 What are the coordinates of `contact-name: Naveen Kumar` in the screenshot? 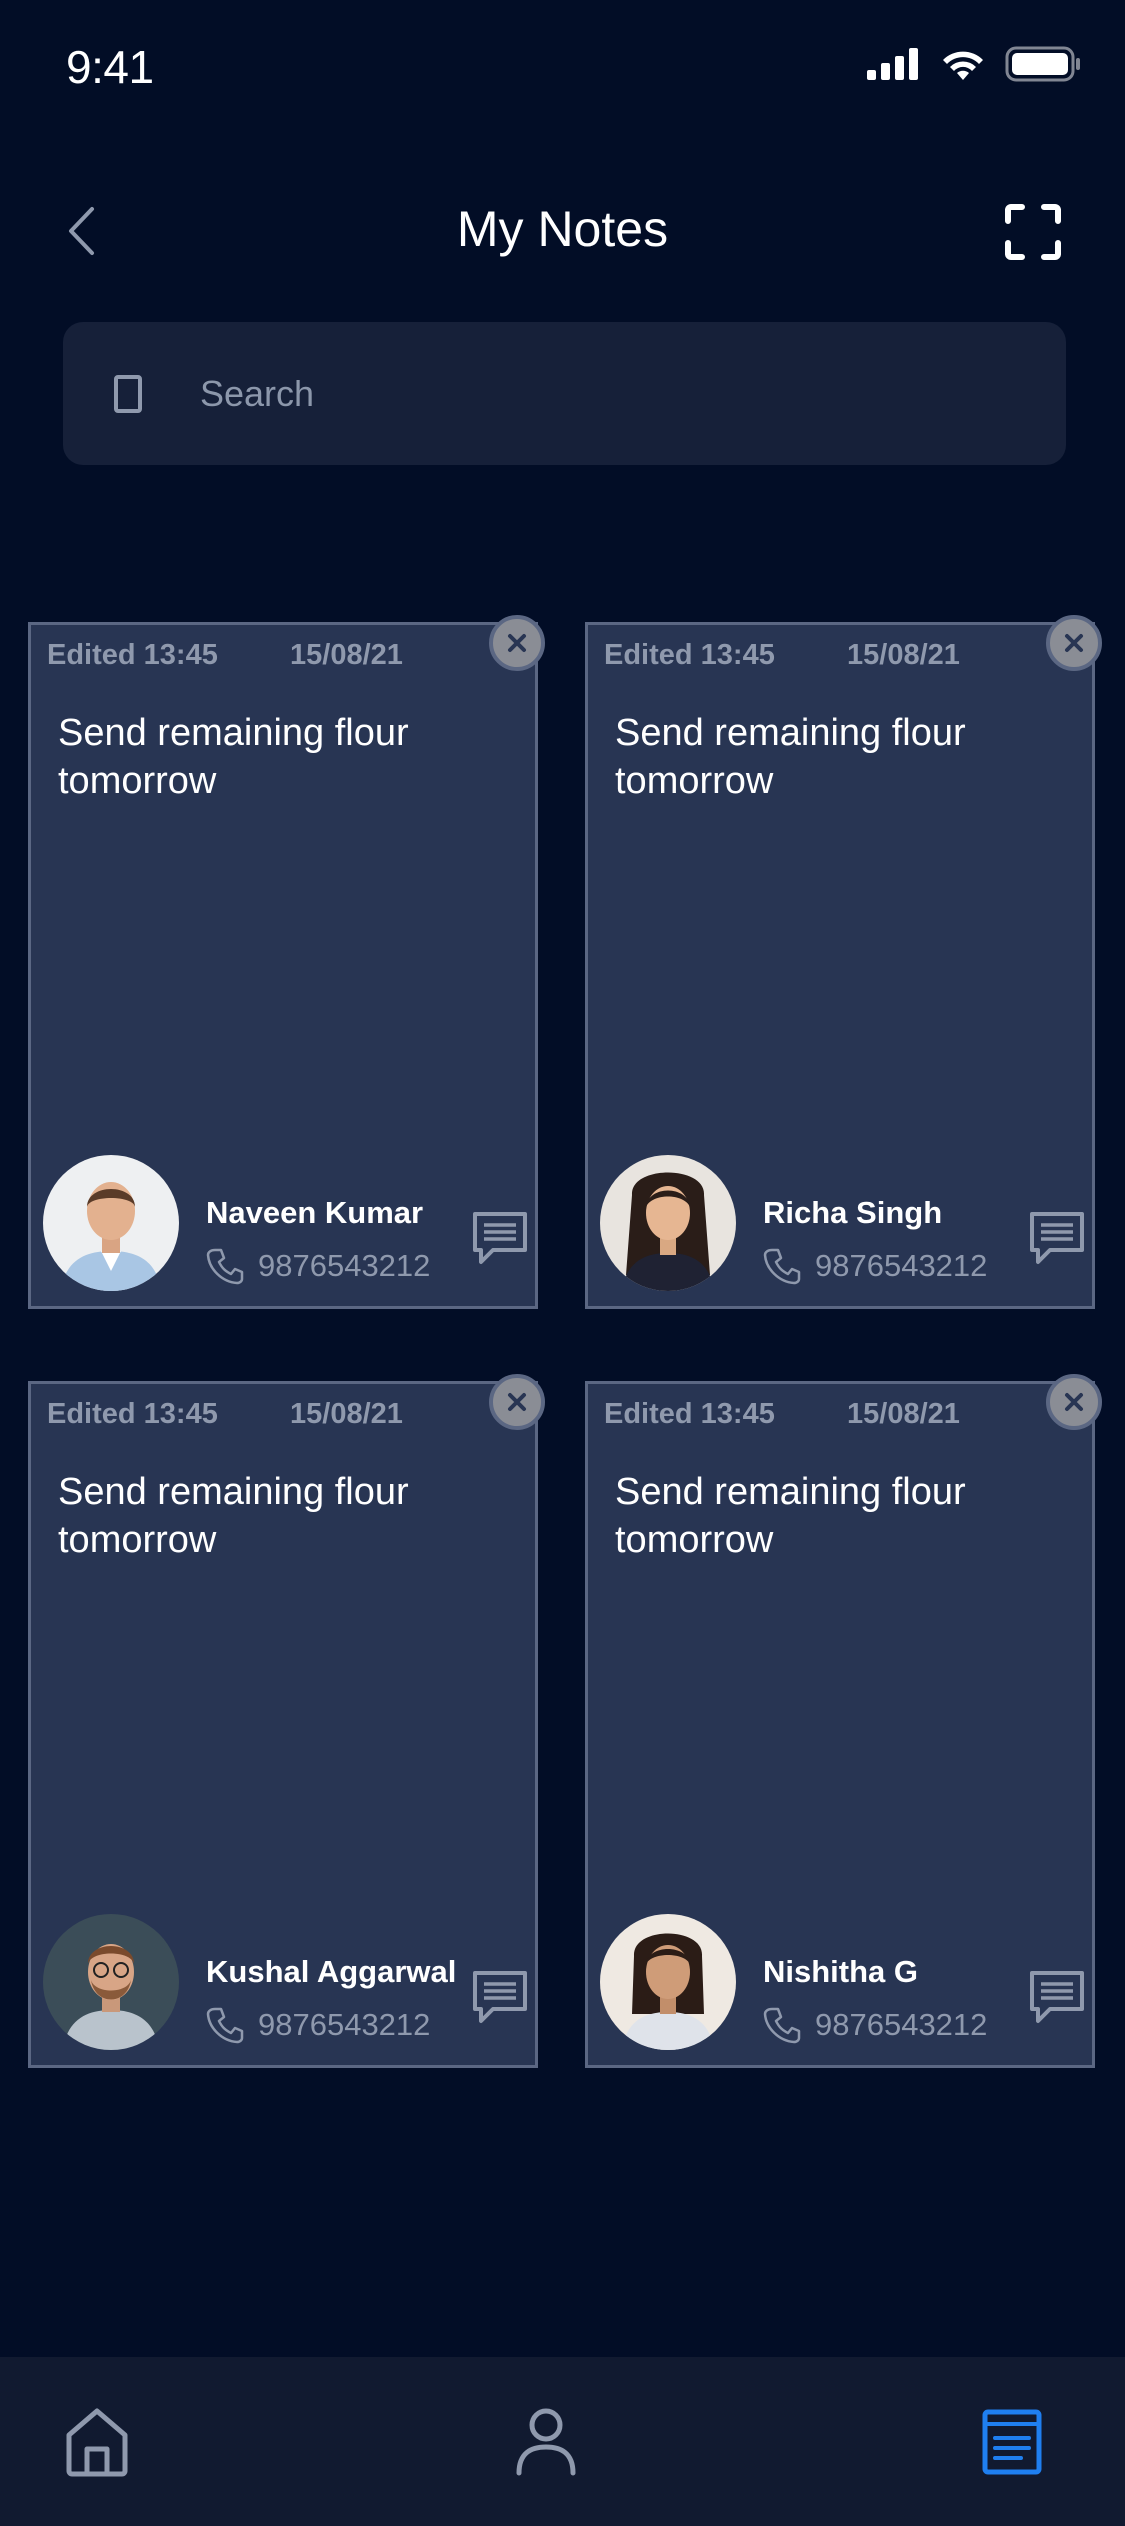 It's located at (315, 1212).